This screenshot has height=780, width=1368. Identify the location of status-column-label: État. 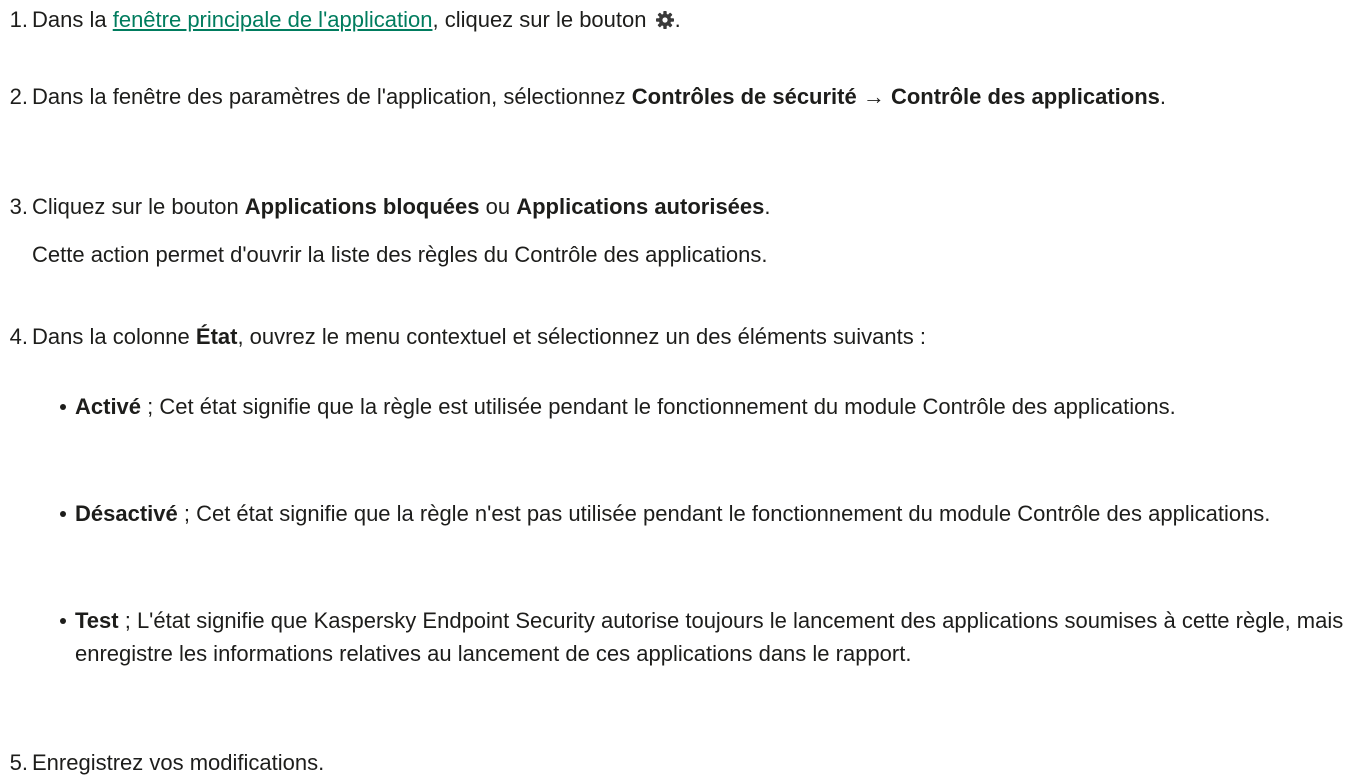
(216, 336).